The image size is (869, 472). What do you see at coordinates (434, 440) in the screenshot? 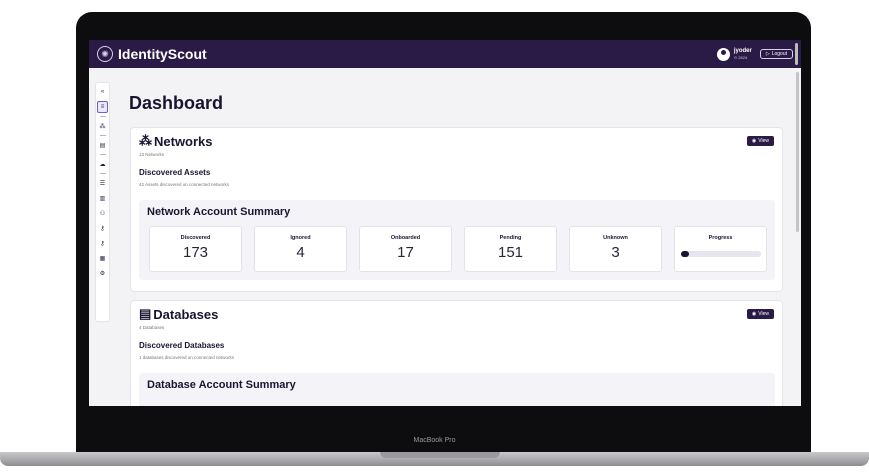
I see `device-label: MacBook Pro` at bounding box center [434, 440].